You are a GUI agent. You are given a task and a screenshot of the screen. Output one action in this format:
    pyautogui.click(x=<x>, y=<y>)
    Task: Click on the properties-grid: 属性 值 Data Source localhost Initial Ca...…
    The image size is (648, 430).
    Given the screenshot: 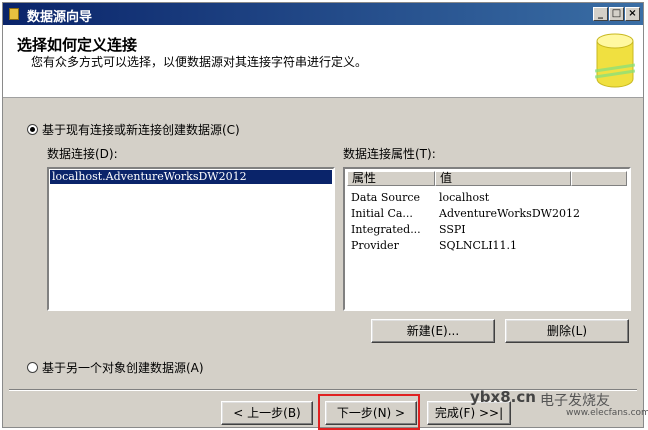 What is the action you would take?
    pyautogui.click(x=487, y=239)
    